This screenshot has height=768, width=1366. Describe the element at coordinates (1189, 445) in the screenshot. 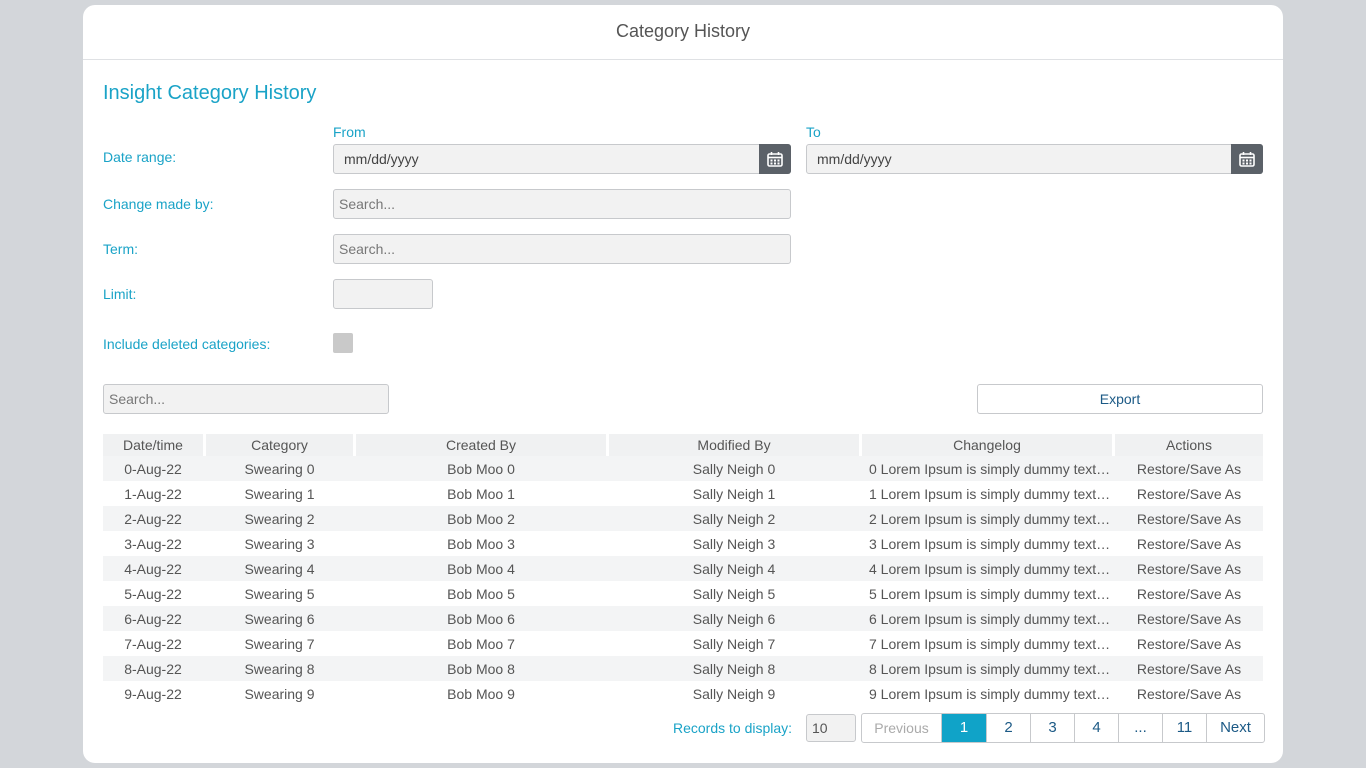

I see `column-header-actions: Actions` at that location.